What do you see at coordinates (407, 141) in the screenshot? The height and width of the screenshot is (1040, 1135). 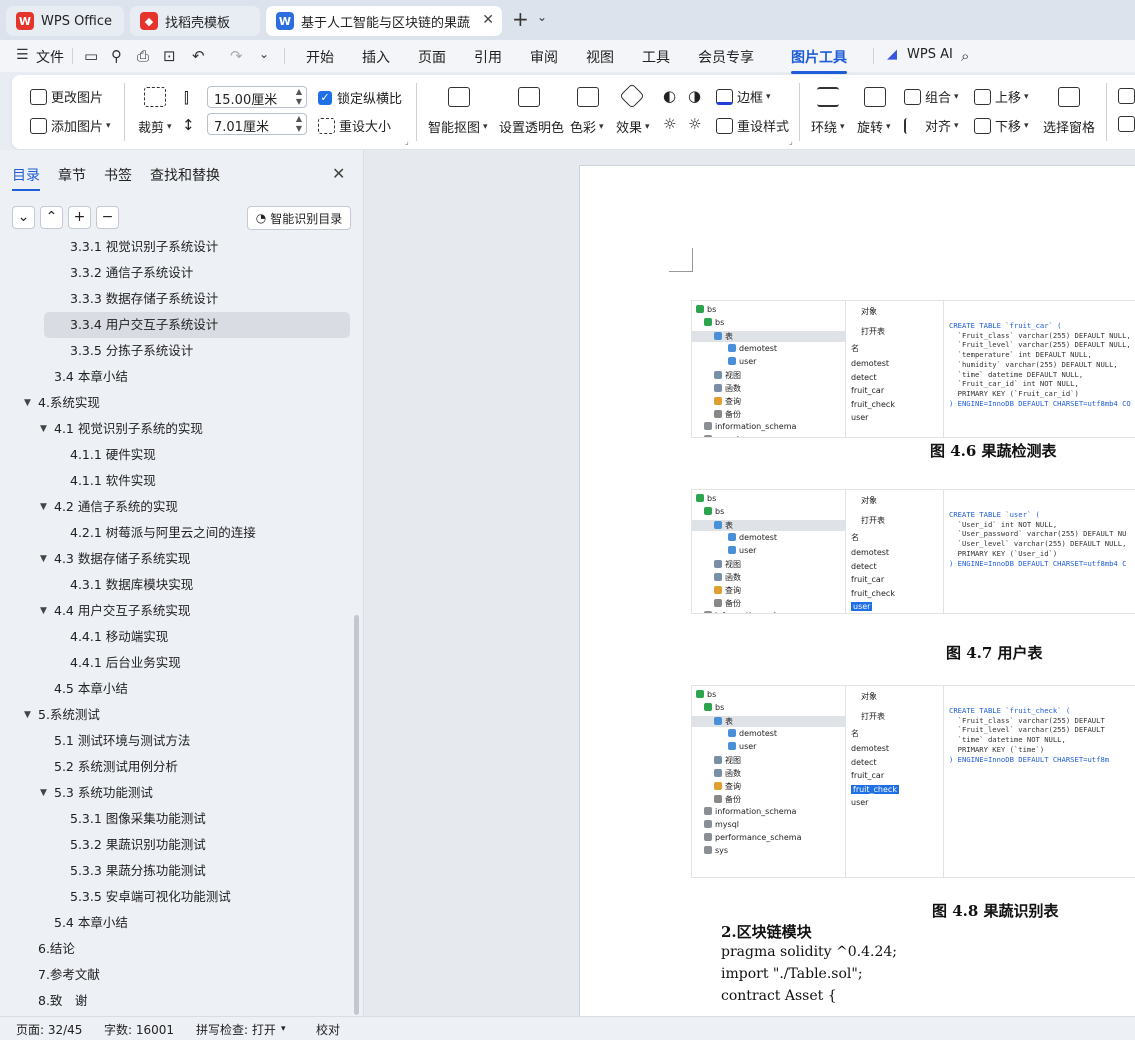 I see `expand-dialog-icon: ⌟` at bounding box center [407, 141].